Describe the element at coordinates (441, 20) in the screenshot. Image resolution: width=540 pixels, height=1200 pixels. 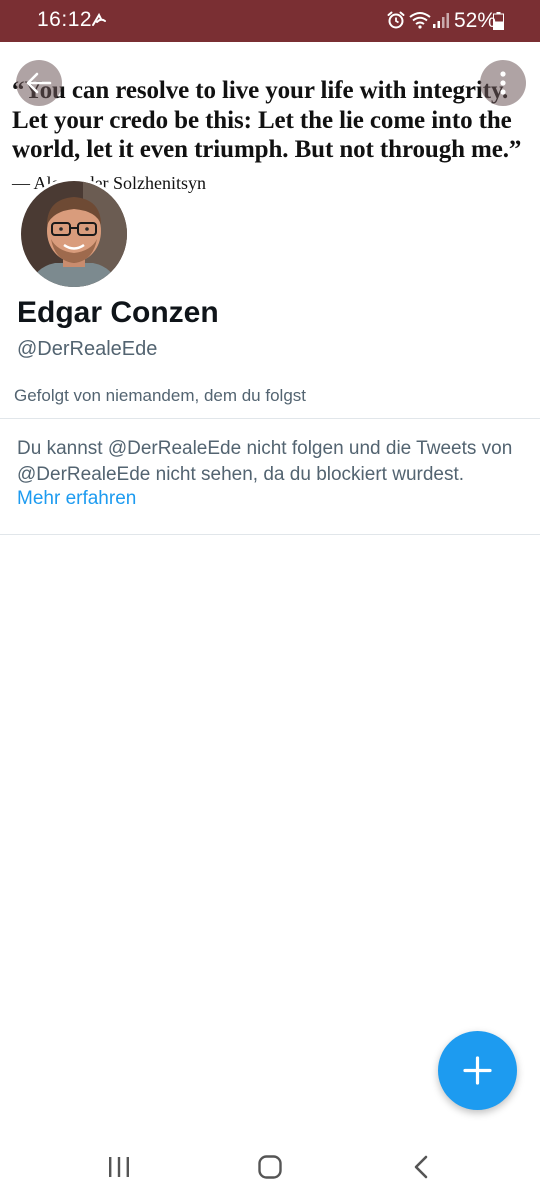
I see `signal-icon` at that location.